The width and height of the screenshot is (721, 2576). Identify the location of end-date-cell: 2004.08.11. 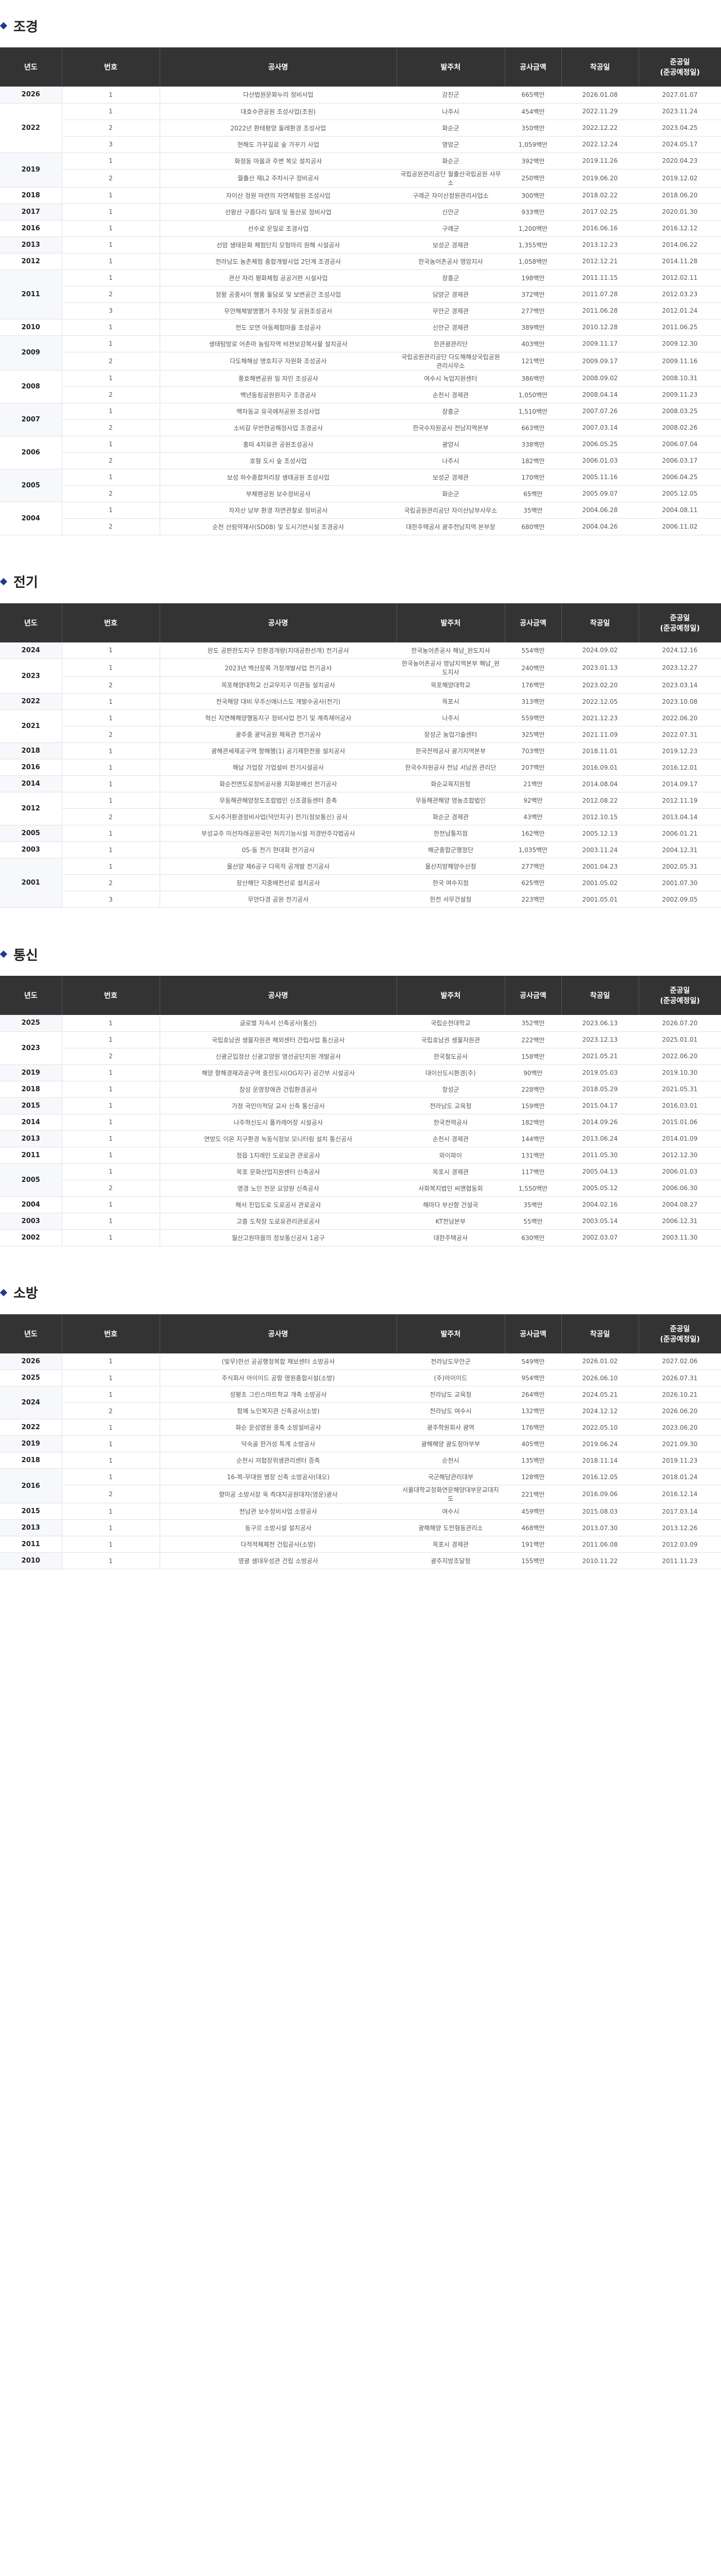
(680, 510).